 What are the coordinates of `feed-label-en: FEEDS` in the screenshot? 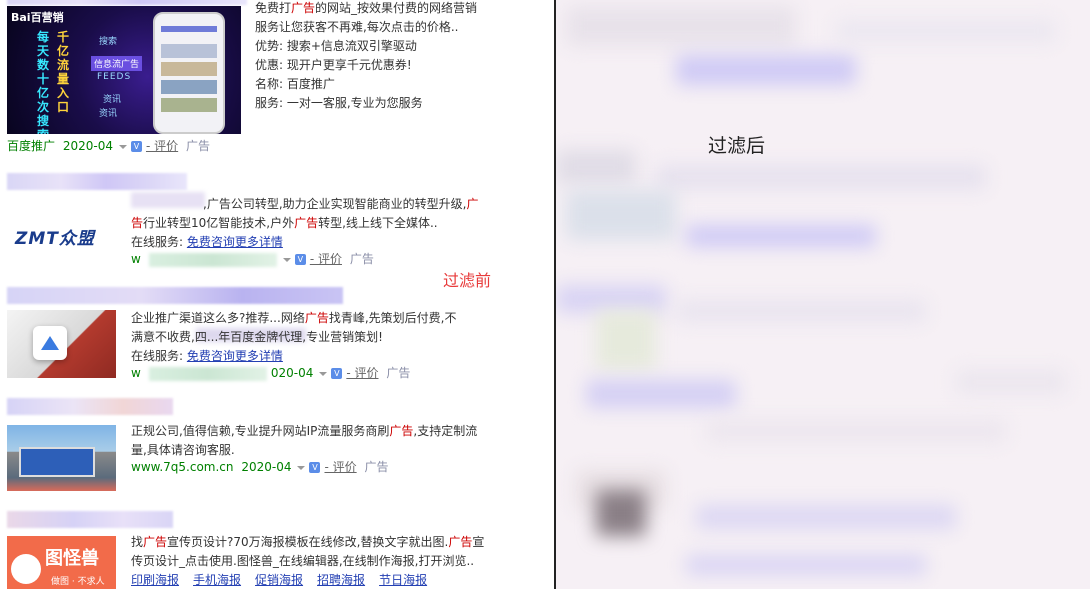 It's located at (114, 77).